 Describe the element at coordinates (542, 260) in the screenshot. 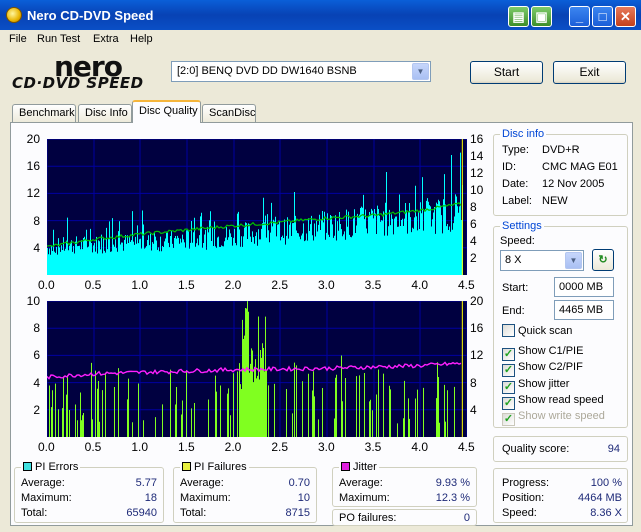

I see `speed-select: 8 X ▼` at that location.